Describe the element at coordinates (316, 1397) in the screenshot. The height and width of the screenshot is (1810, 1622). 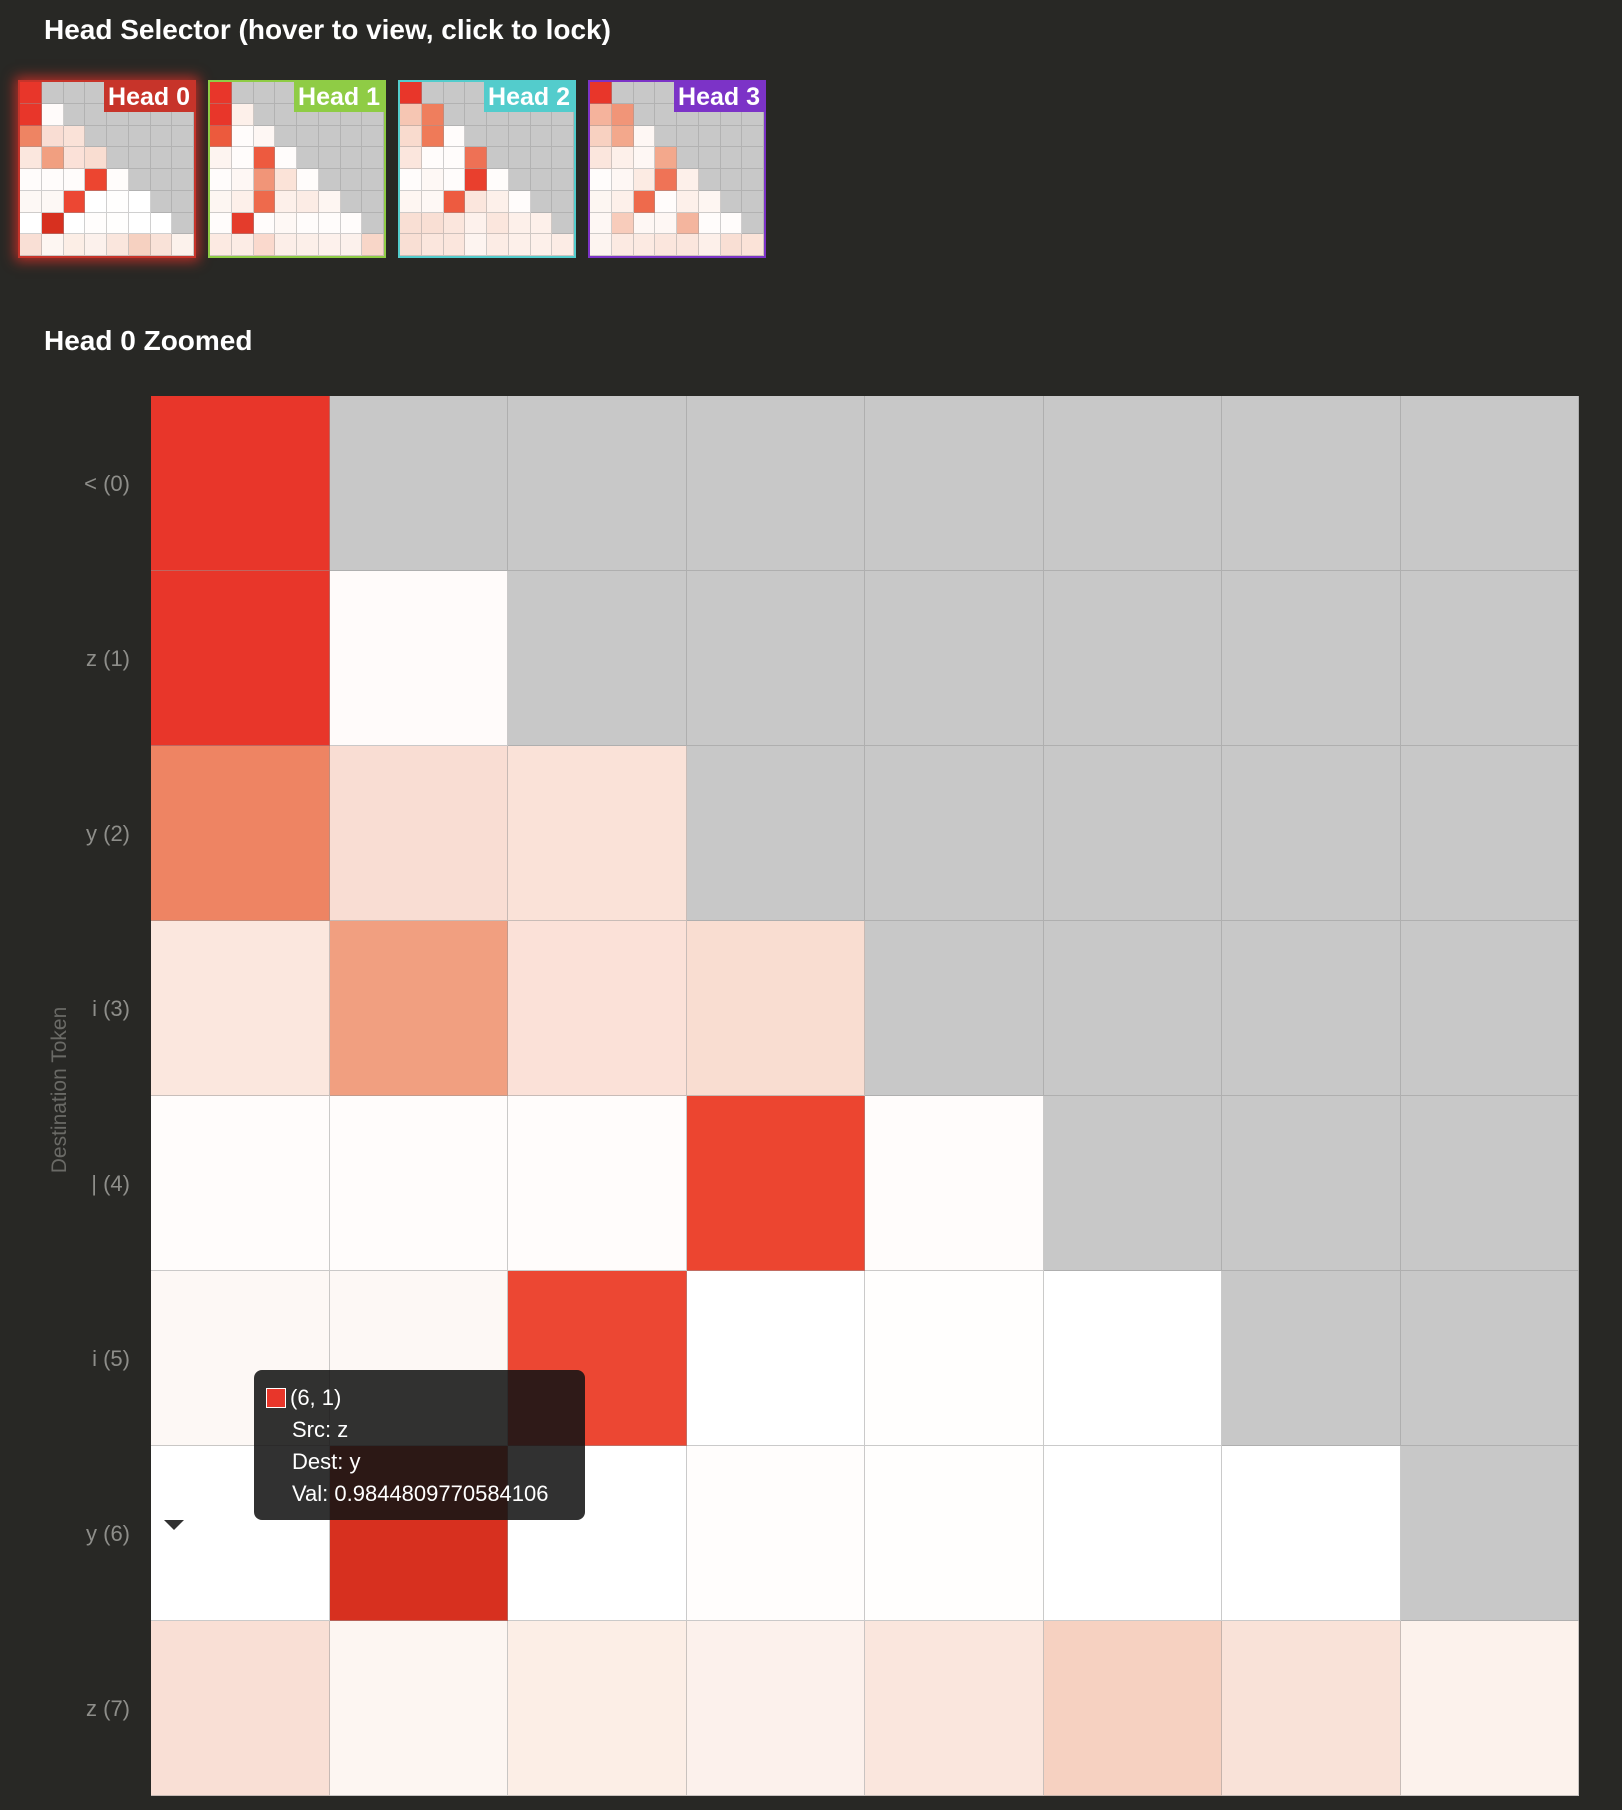
I see `tooltip-position: (6, 1)` at that location.